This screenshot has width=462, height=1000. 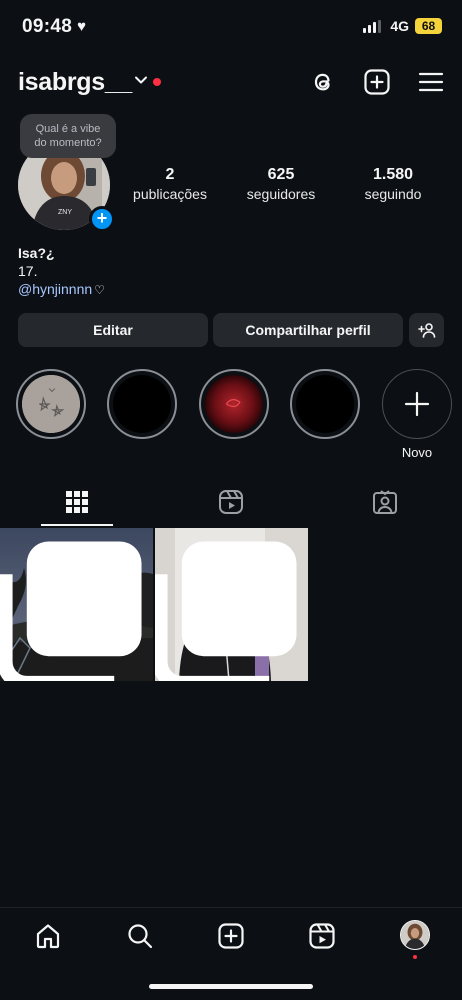 What do you see at coordinates (281, 184) in the screenshot?
I see `stat-followers: 625 seguidores` at bounding box center [281, 184].